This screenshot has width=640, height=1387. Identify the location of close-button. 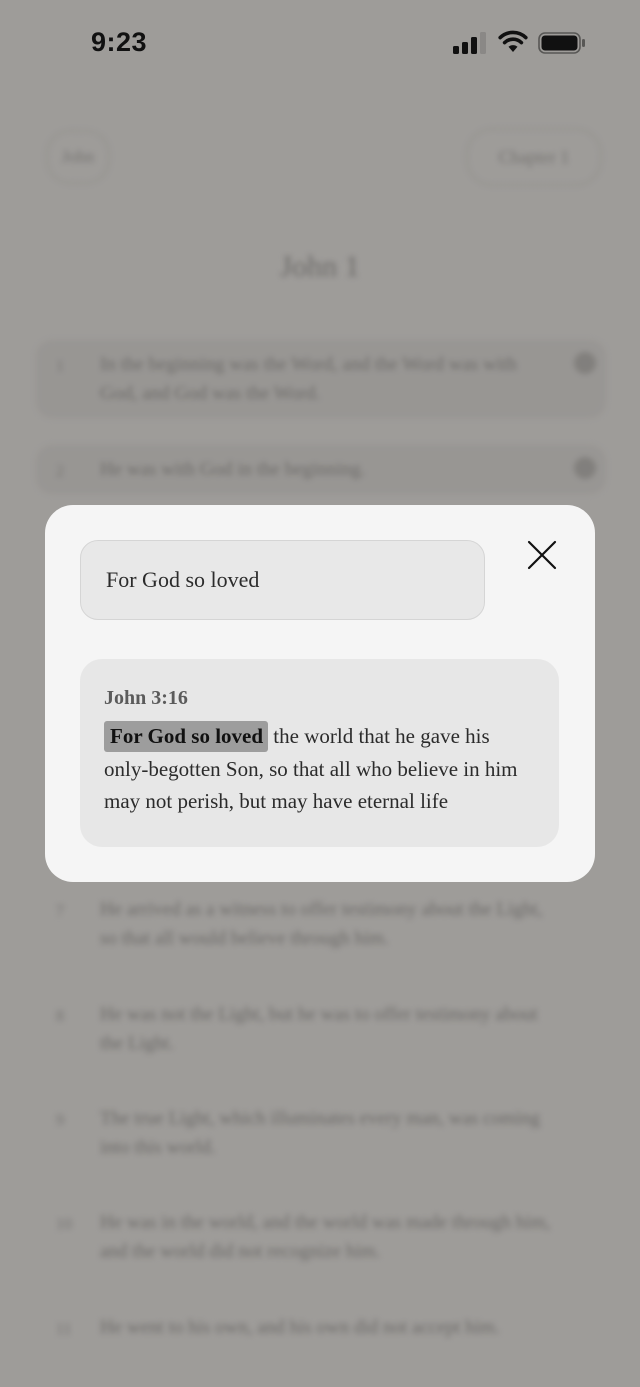
(542, 555).